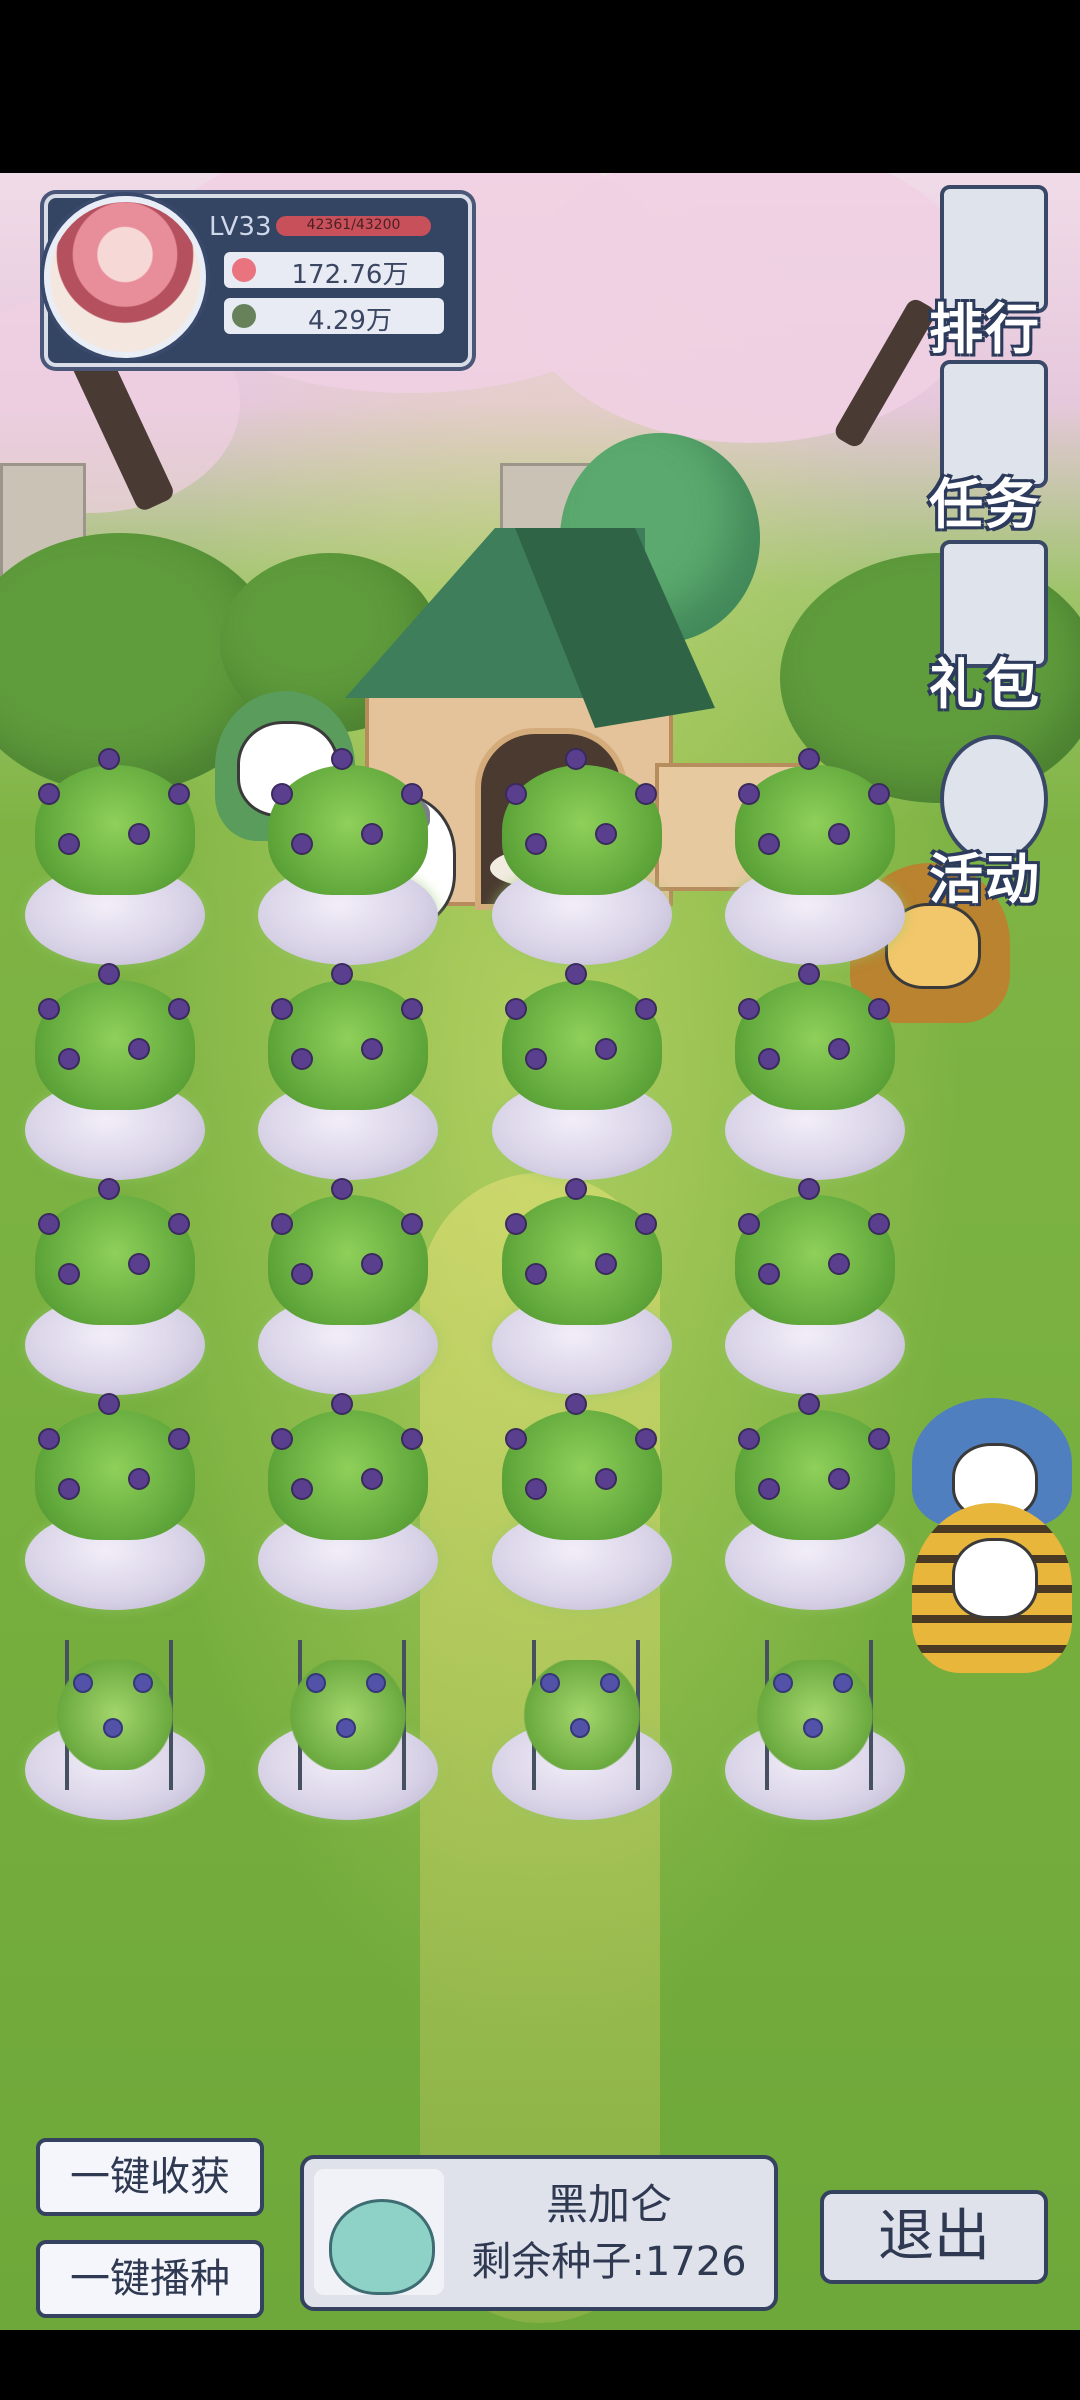 This screenshot has width=1080, height=2400. Describe the element at coordinates (985, 628) in the screenshot. I see `gift-pack-button: 礼包` at that location.